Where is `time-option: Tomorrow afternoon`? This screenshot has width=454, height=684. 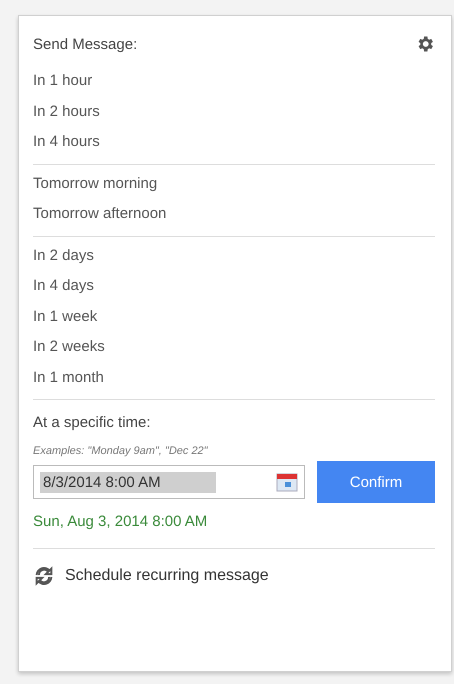
time-option: Tomorrow afternoon is located at coordinates (234, 214).